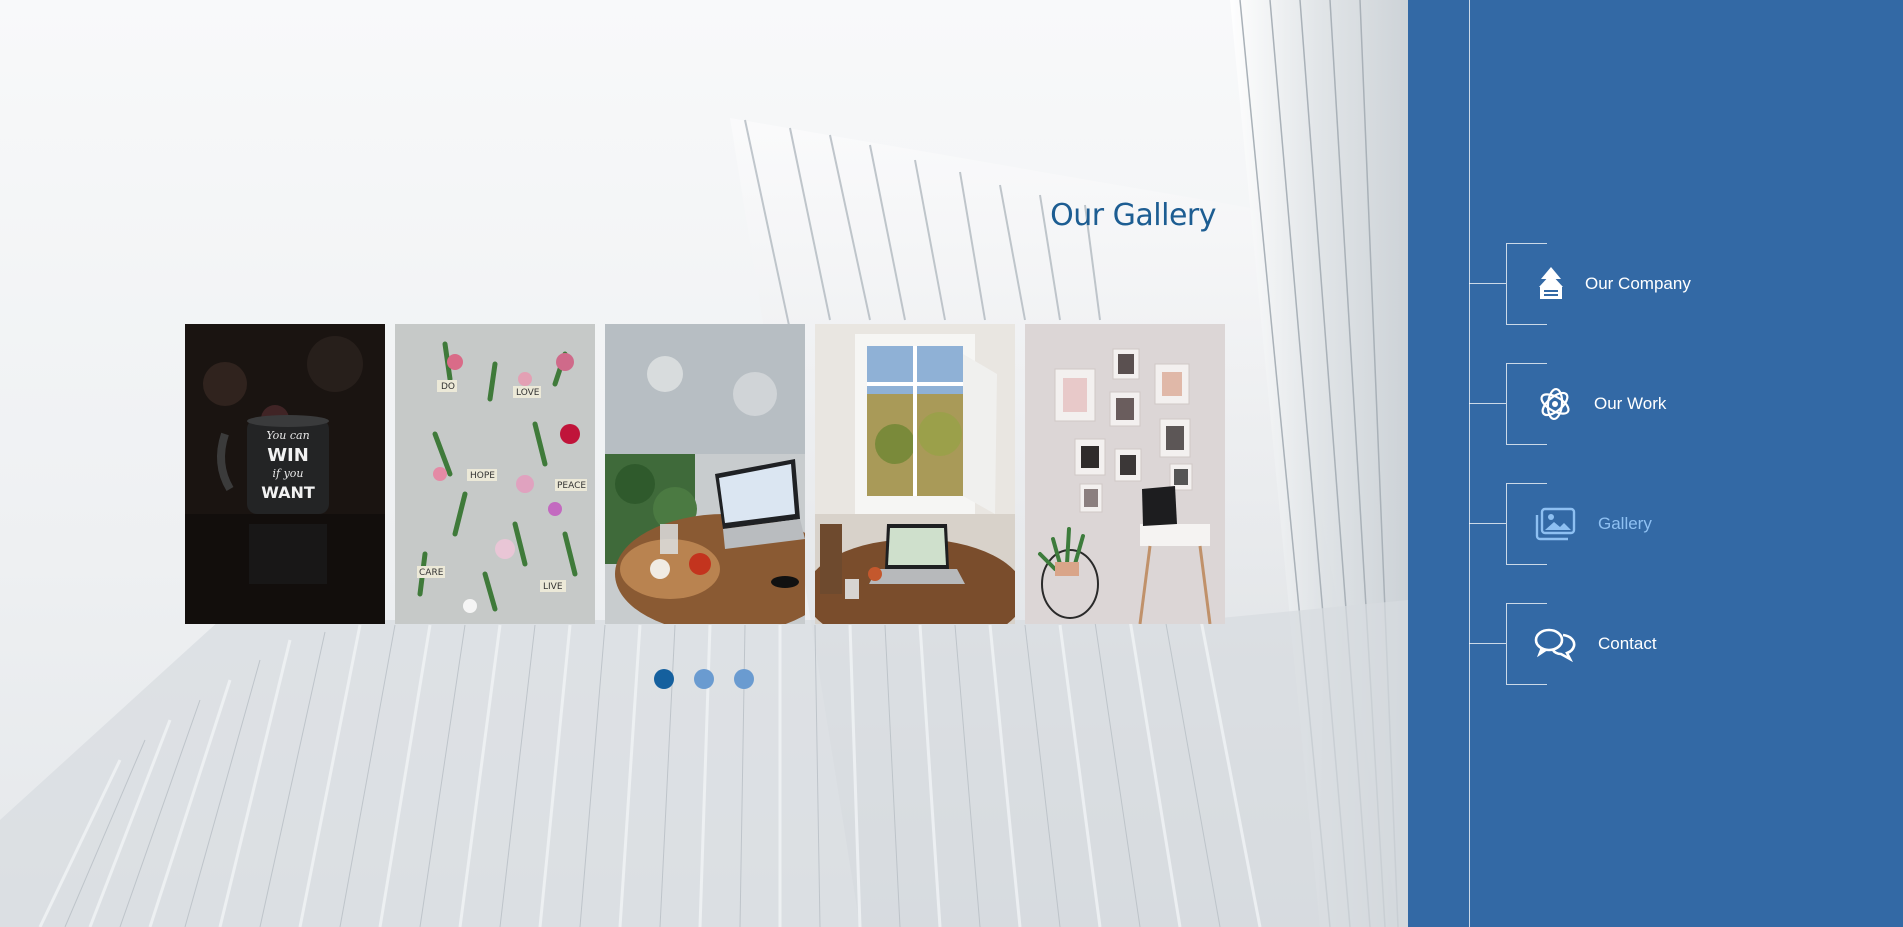 The width and height of the screenshot is (1903, 927). I want to click on photo-window-laptop, so click(915, 474).